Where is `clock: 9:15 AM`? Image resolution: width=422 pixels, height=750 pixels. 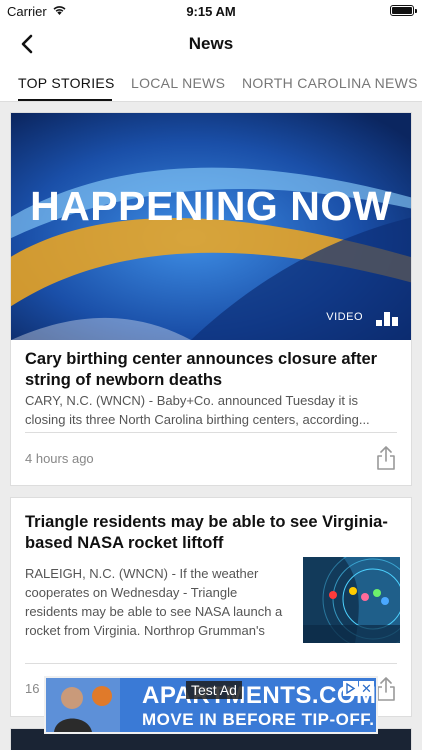
clock: 9:15 AM is located at coordinates (211, 11).